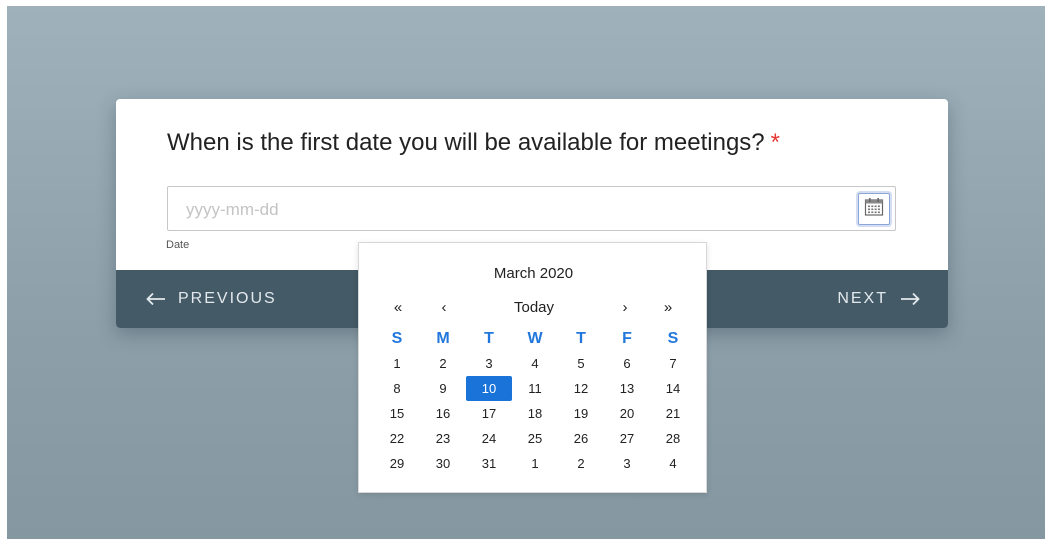  I want to click on required-asterisk: *, so click(775, 142).